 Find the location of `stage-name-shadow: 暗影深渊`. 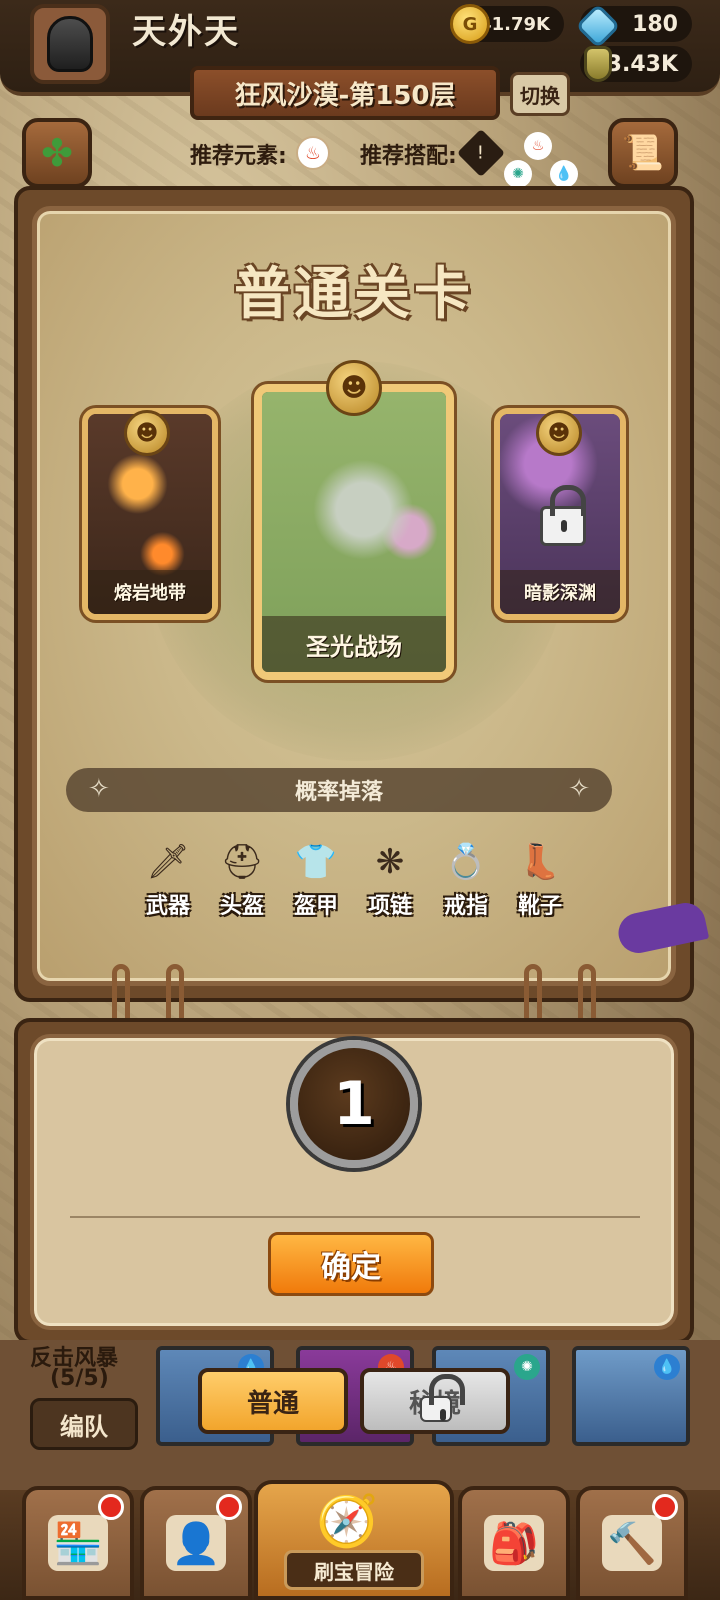

stage-name-shadow: 暗影深渊 is located at coordinates (560, 592).